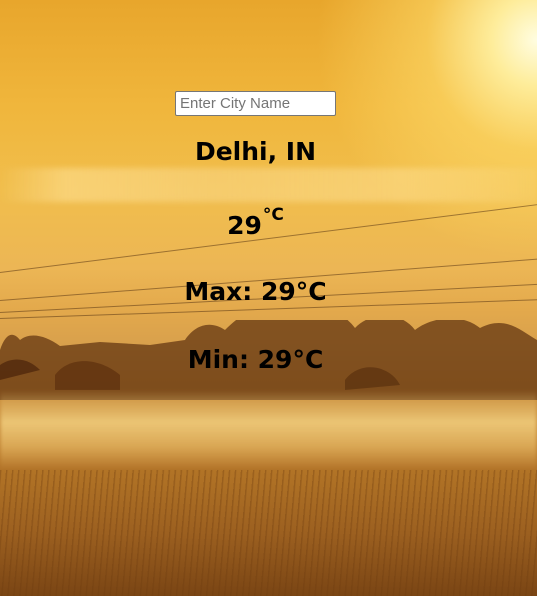 Image resolution: width=537 pixels, height=596 pixels. Describe the element at coordinates (268, 430) in the screenshot. I see `background-mist` at that location.